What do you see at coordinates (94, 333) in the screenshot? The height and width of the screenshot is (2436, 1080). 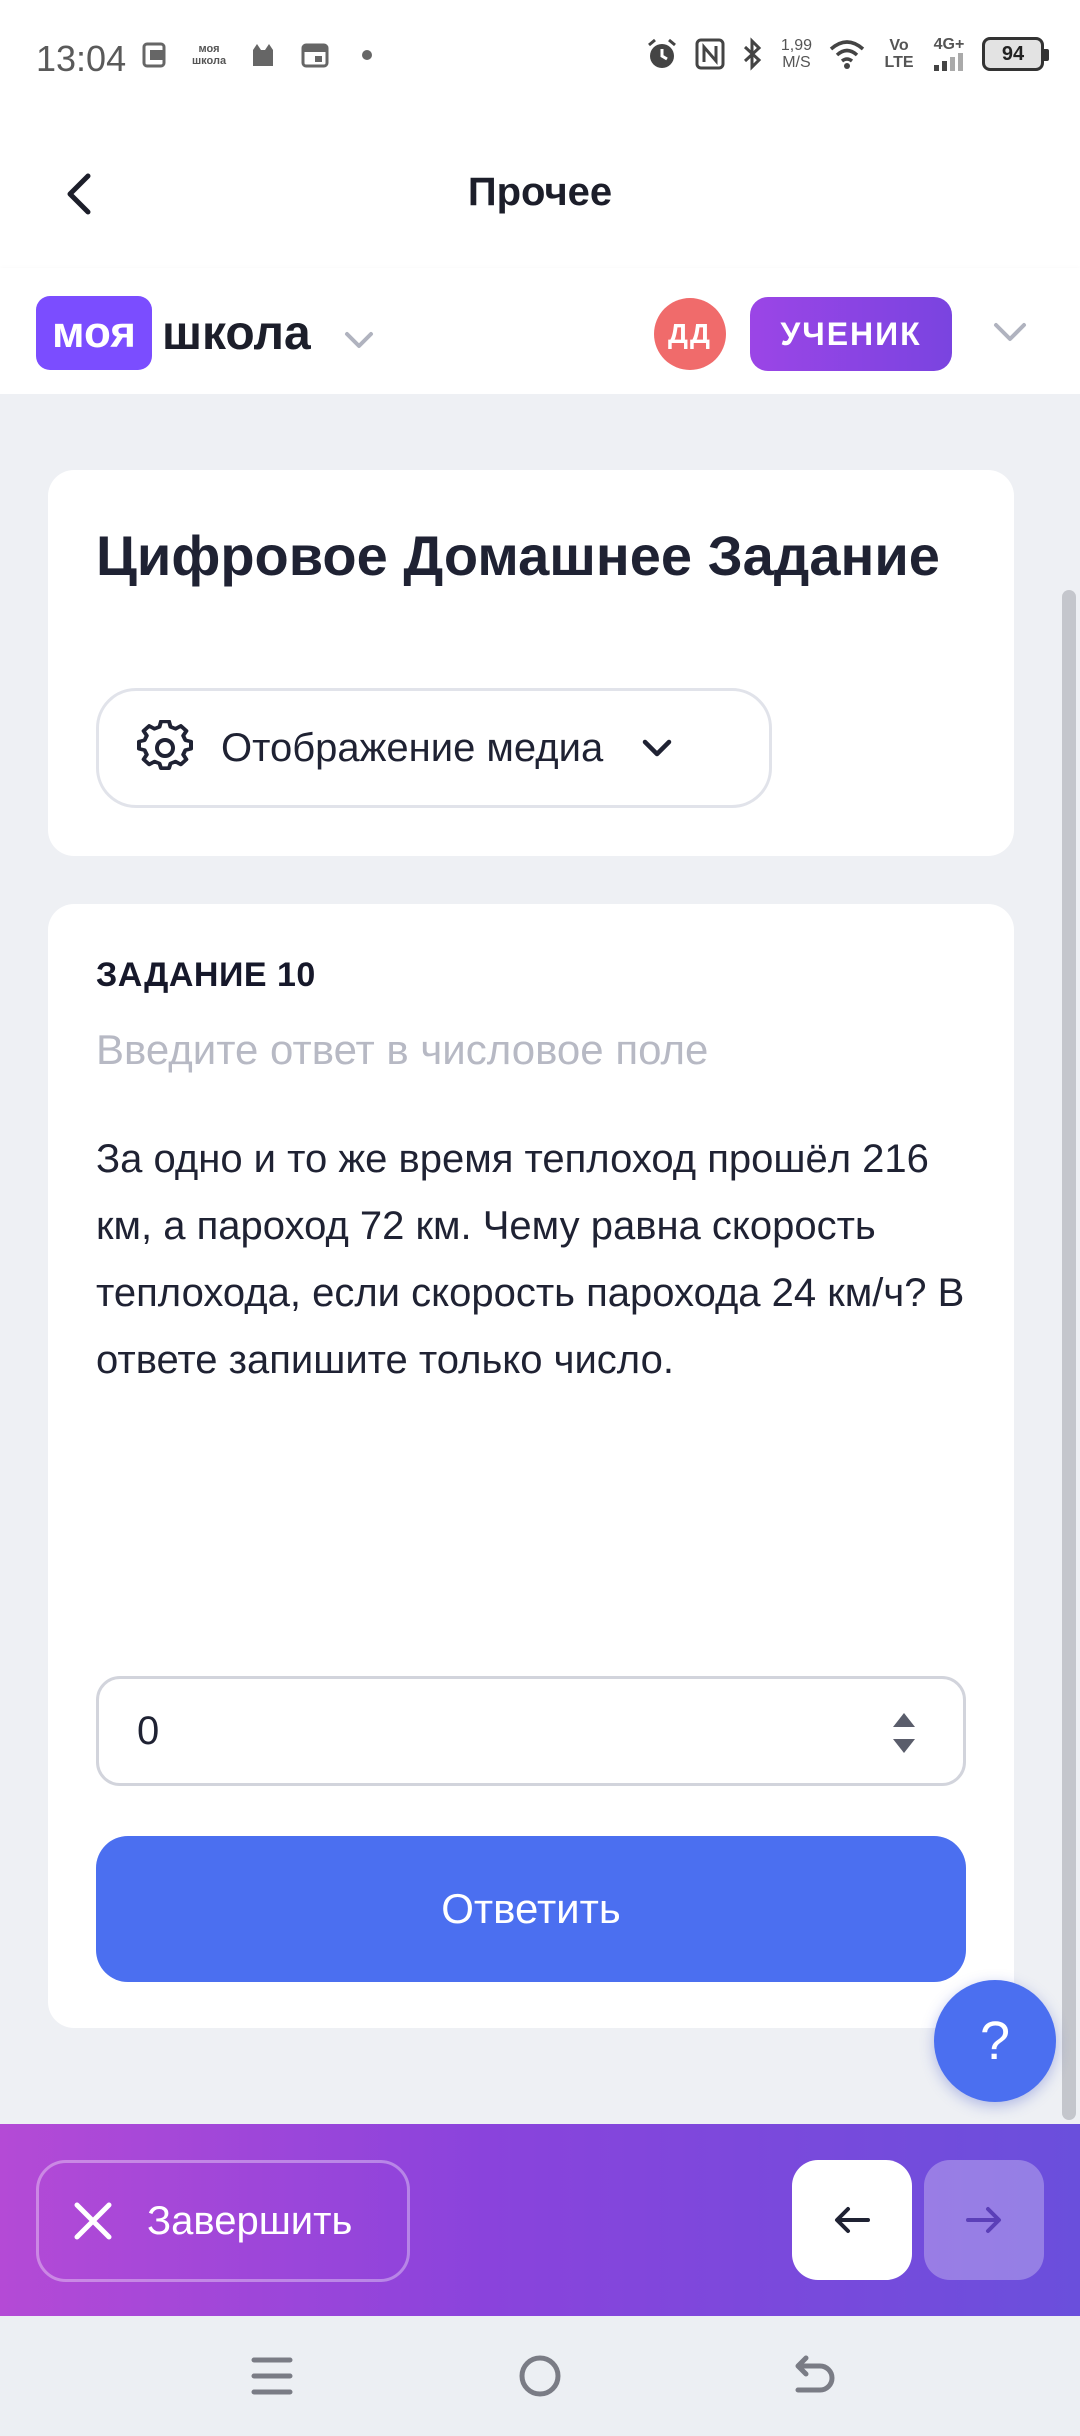 I see `logo-moya-part: моя` at bounding box center [94, 333].